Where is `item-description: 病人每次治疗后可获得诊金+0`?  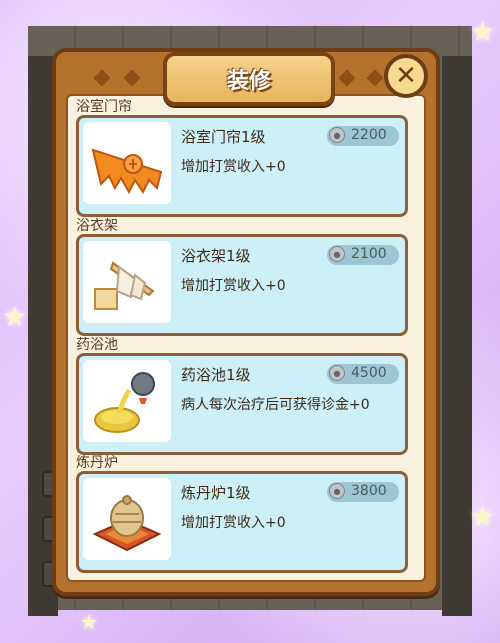 item-description: 病人每次治疗后可获得诊金+0 is located at coordinates (275, 405).